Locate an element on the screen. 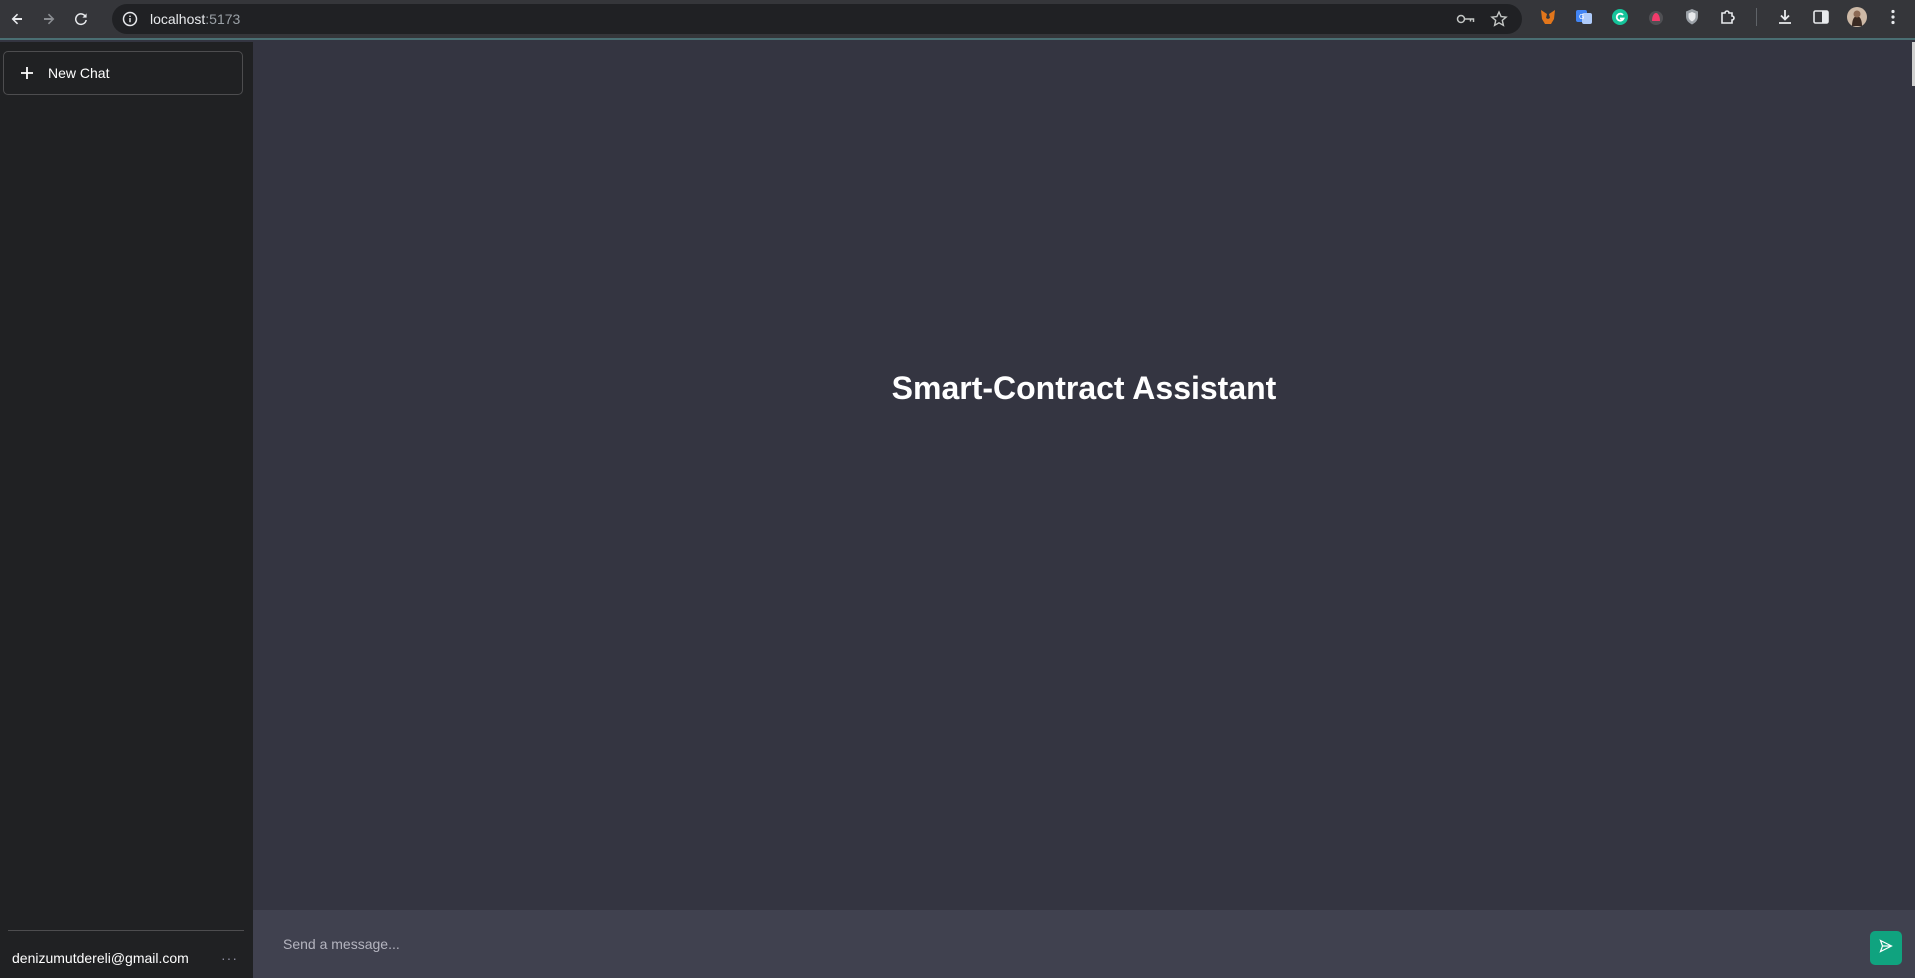  side-panel-icon is located at coordinates (1821, 17).